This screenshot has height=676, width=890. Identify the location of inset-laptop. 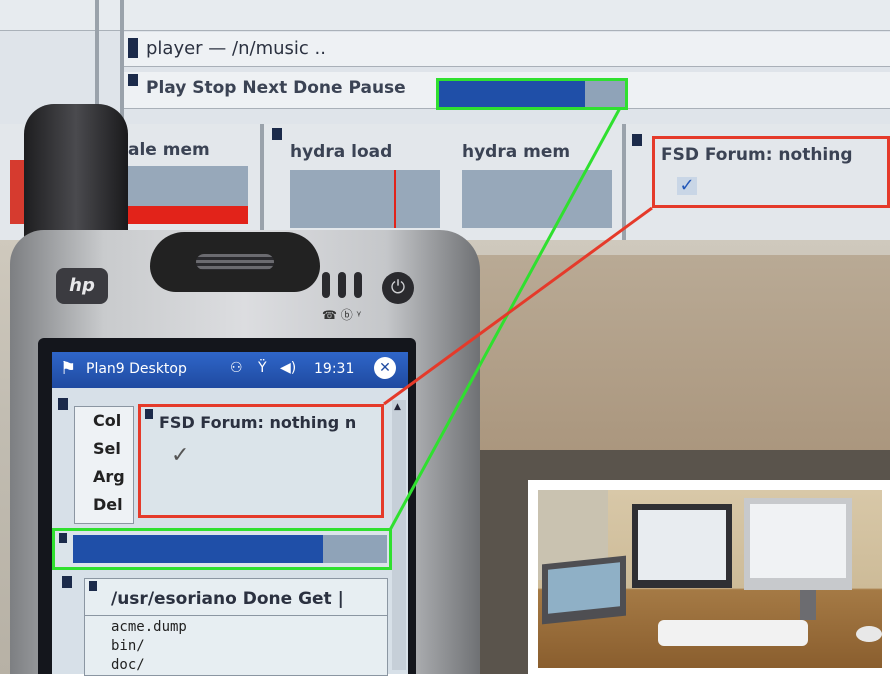
(584, 590).